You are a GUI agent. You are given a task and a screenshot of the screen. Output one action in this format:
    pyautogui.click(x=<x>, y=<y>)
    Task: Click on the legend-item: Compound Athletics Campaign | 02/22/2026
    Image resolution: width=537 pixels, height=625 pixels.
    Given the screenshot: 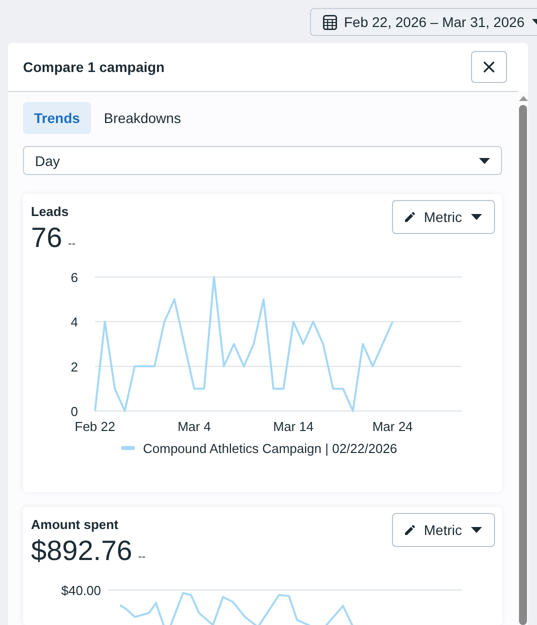 What is the action you would take?
    pyautogui.click(x=259, y=448)
    